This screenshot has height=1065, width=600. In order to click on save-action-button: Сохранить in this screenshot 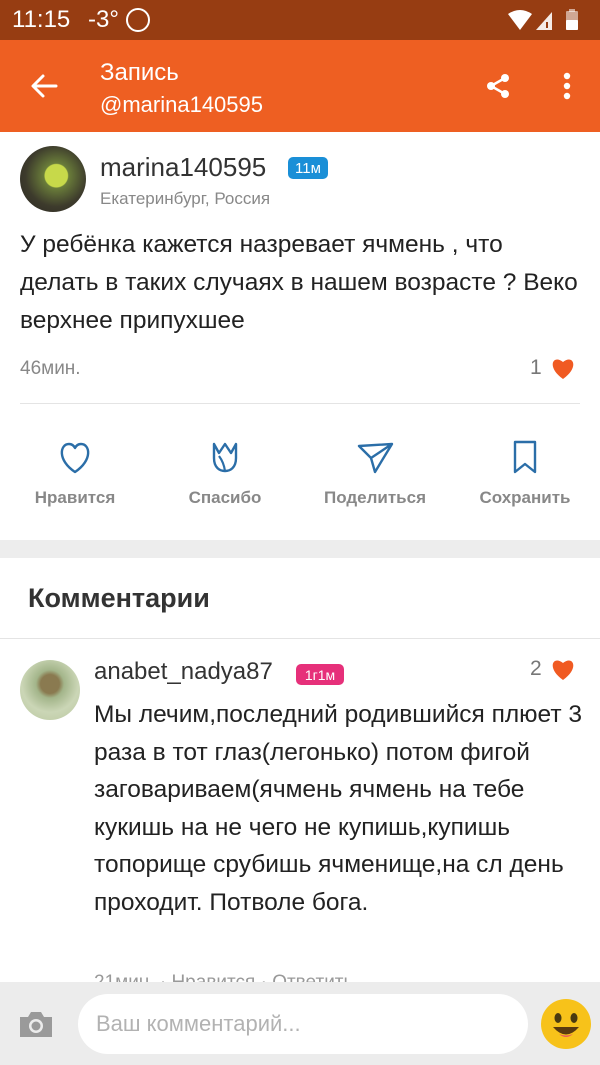, I will do `click(525, 476)`.